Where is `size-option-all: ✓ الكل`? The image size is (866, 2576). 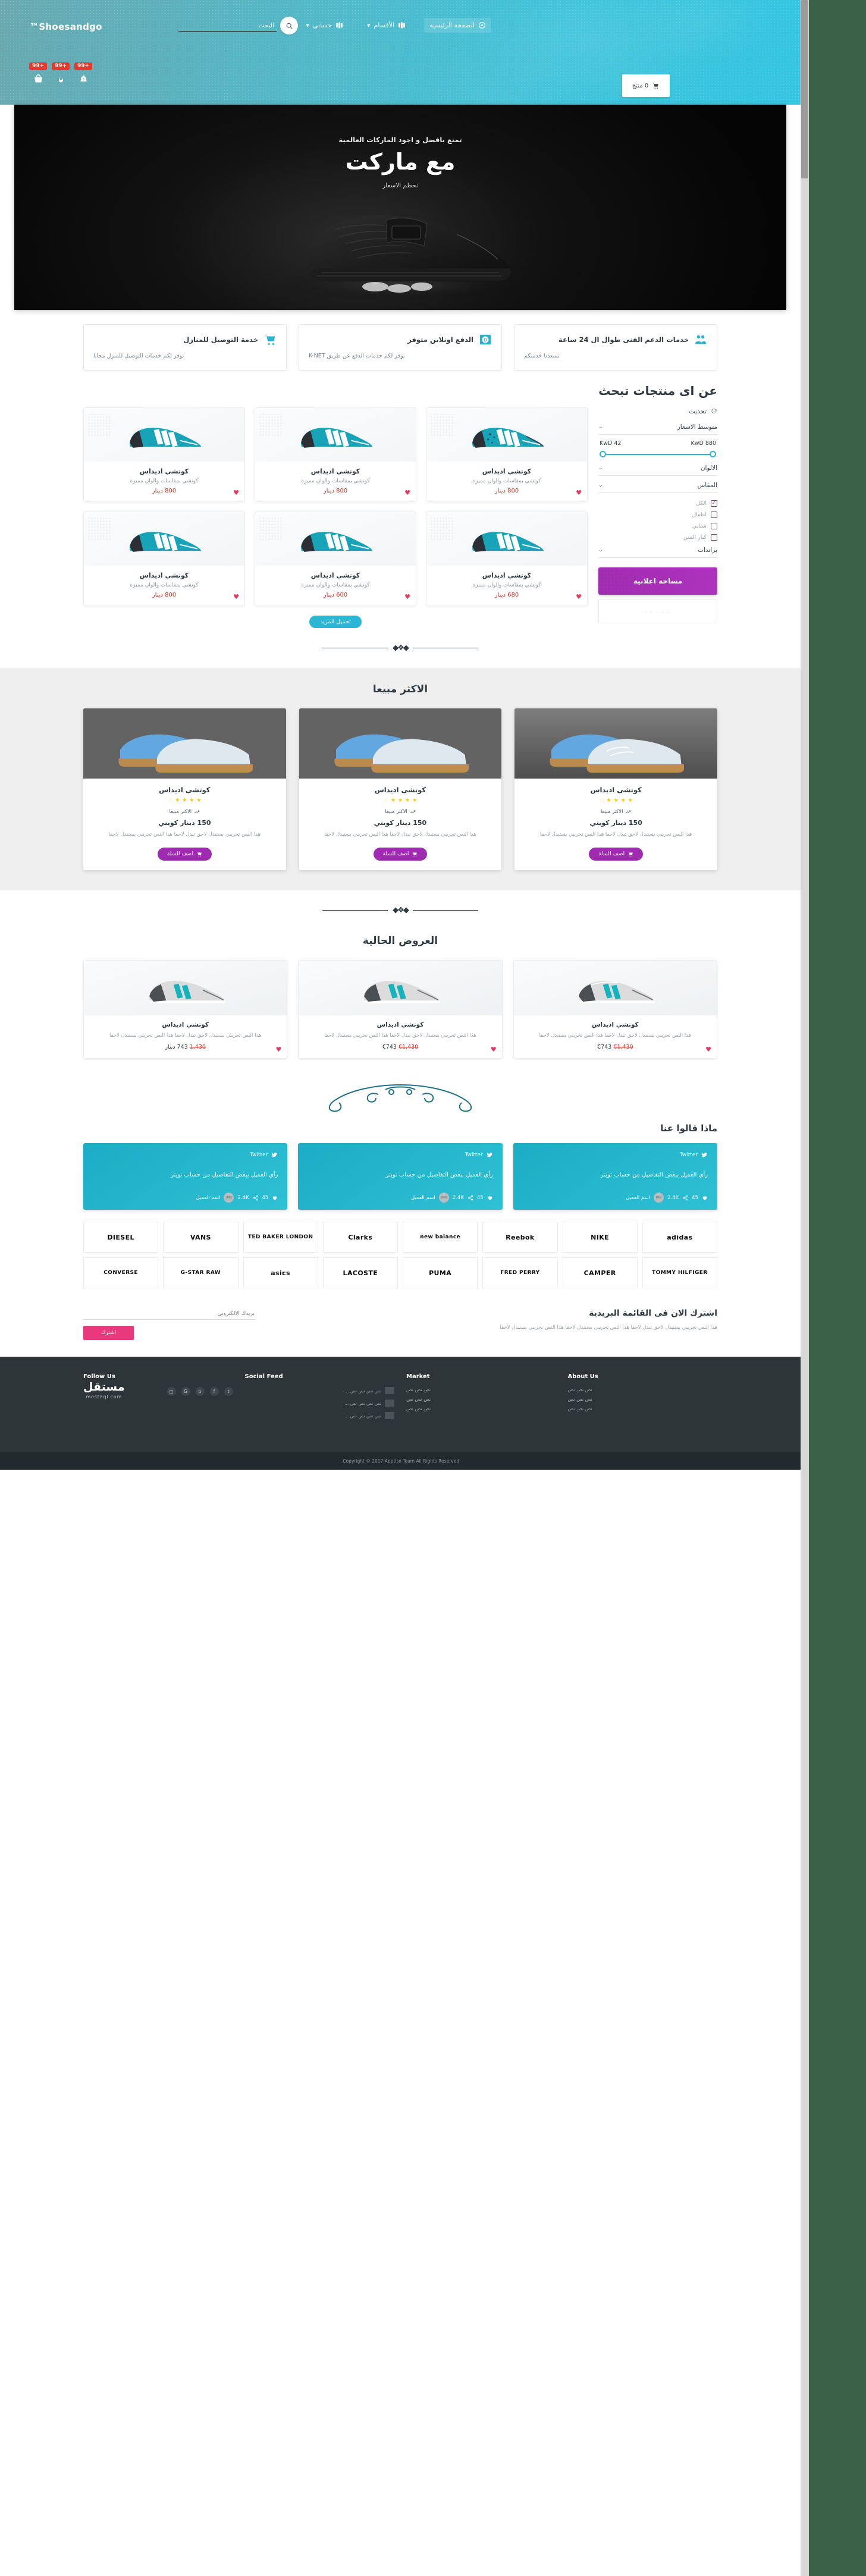
size-option-all: ✓ الكل is located at coordinates (657, 503).